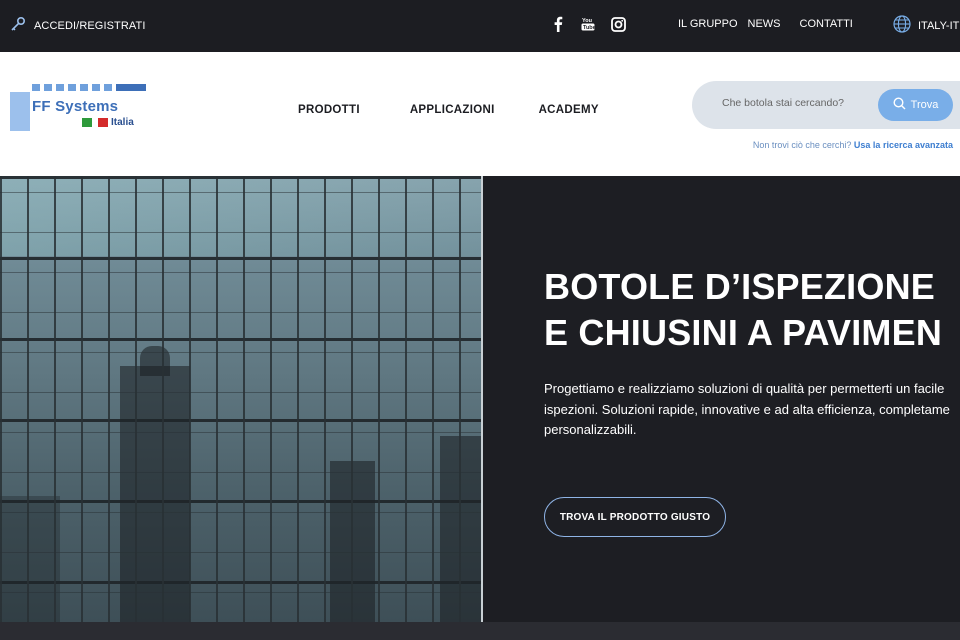  Describe the element at coordinates (826, 24) in the screenshot. I see `topnav-contatti: CONTATTI` at that location.